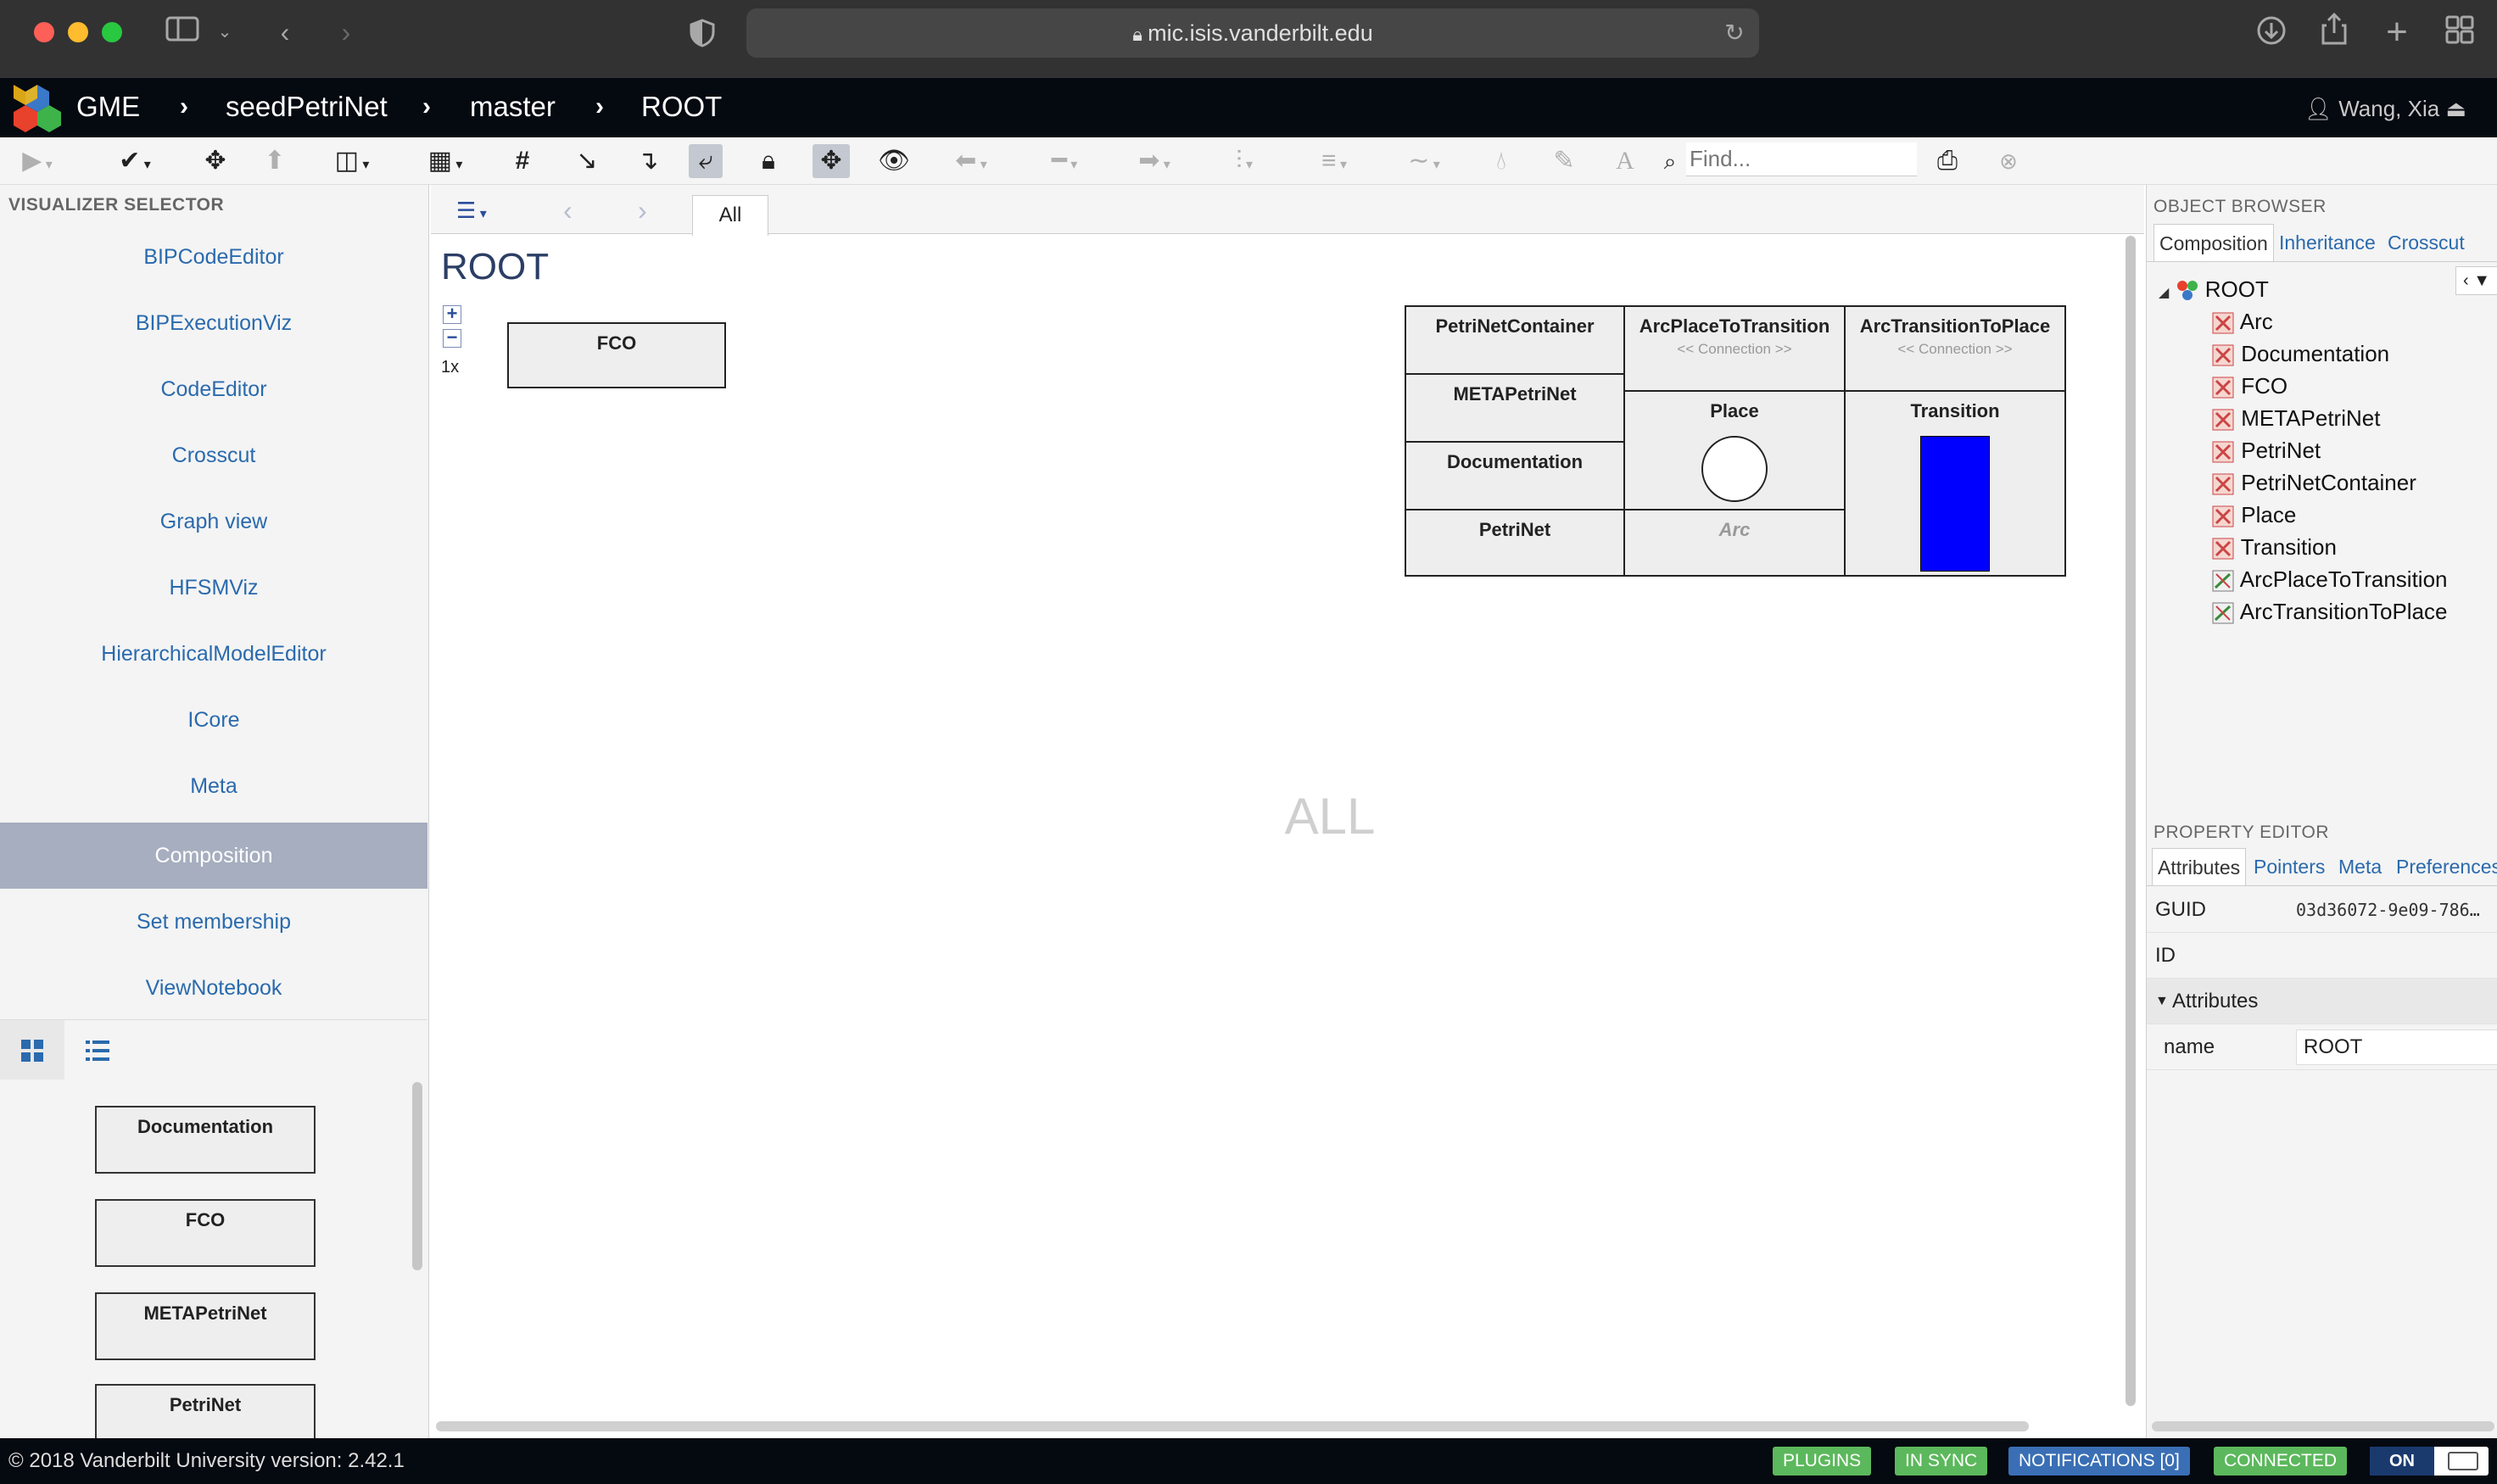 The height and width of the screenshot is (1484, 2497). What do you see at coordinates (417, 1176) in the screenshot?
I see `part-browser-scrollbar` at bounding box center [417, 1176].